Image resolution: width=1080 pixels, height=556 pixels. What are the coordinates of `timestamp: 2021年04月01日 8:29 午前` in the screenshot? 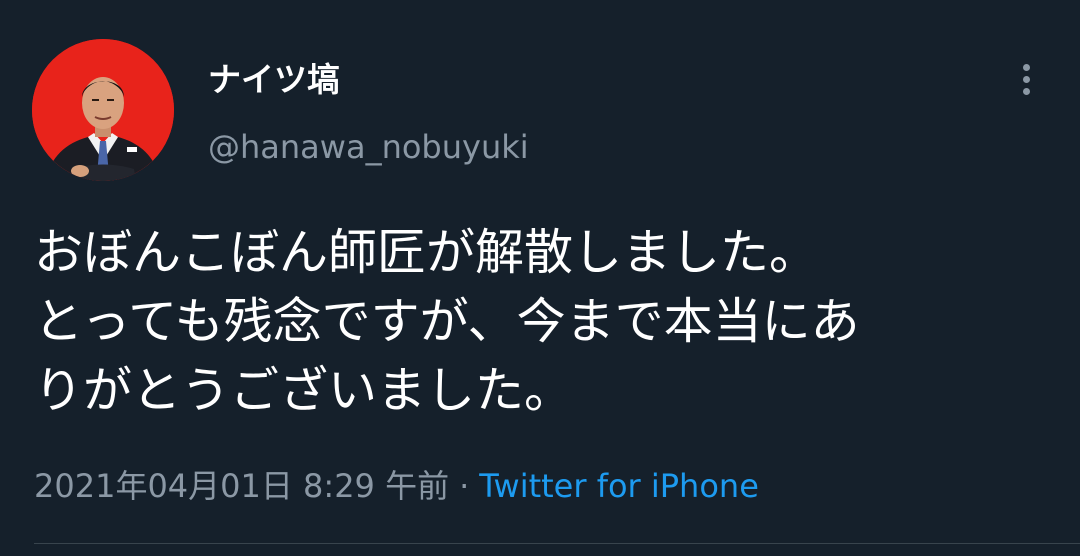 It's located at (241, 486).